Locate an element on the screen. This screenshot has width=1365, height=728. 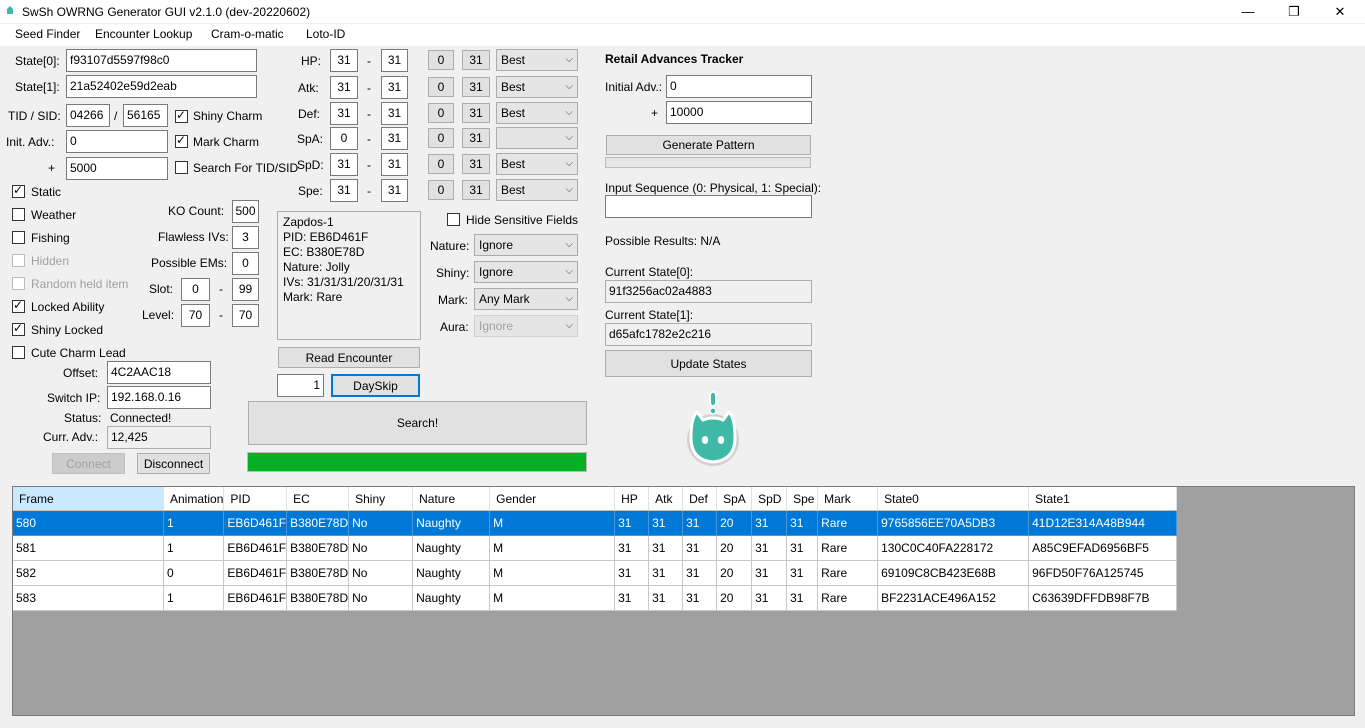
column-header-atk: Atk is located at coordinates (666, 499).